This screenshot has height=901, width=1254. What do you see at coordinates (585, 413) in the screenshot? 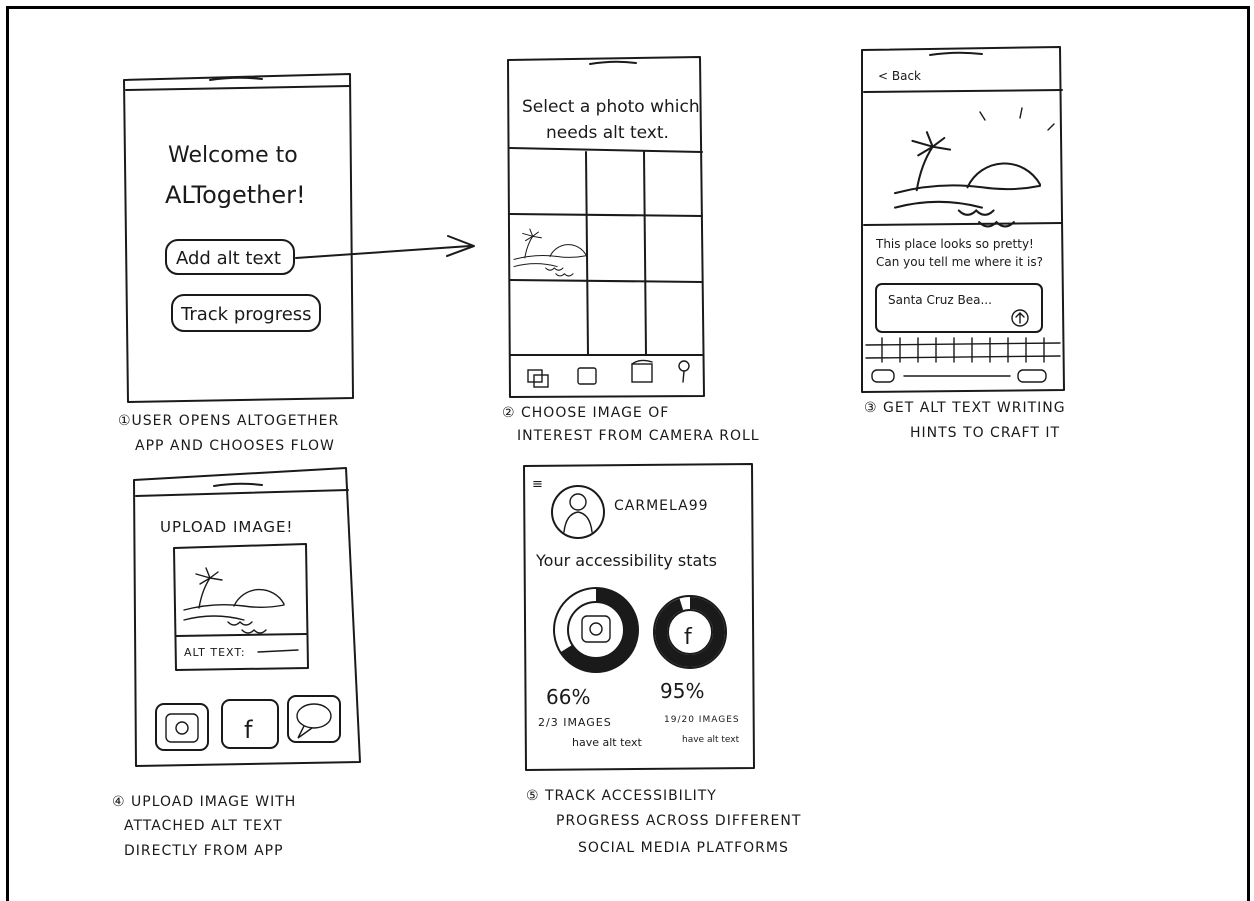
I see `caption-step2-line1: ② CHOOSE IMAGE OF` at bounding box center [585, 413].